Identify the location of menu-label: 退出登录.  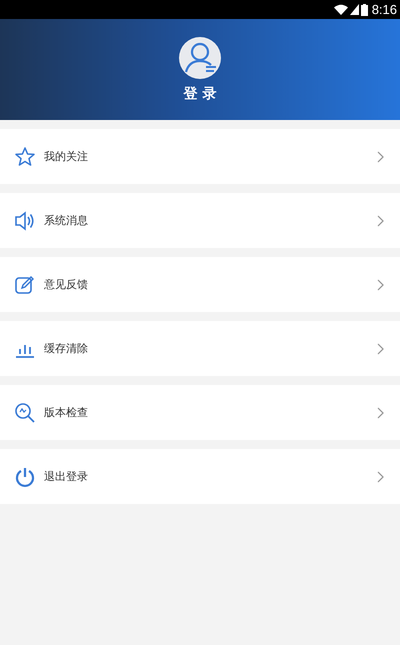
(66, 476).